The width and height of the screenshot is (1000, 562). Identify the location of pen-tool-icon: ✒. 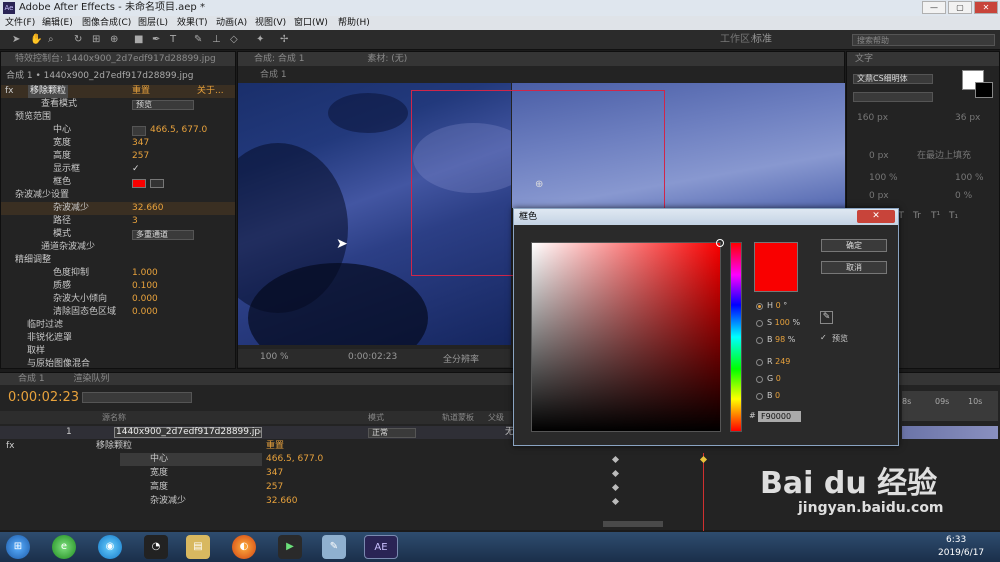
(156, 40).